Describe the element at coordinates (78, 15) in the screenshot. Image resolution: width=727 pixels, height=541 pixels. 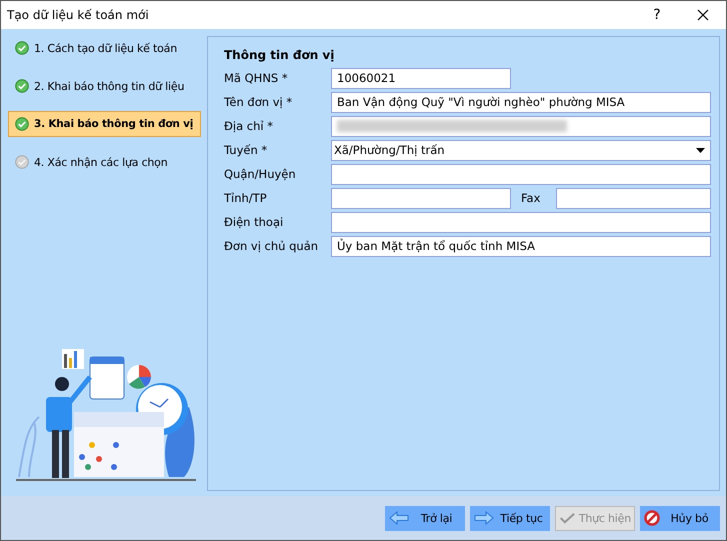
I see `window-title: Tạo dữ liệu kế toán mới` at that location.